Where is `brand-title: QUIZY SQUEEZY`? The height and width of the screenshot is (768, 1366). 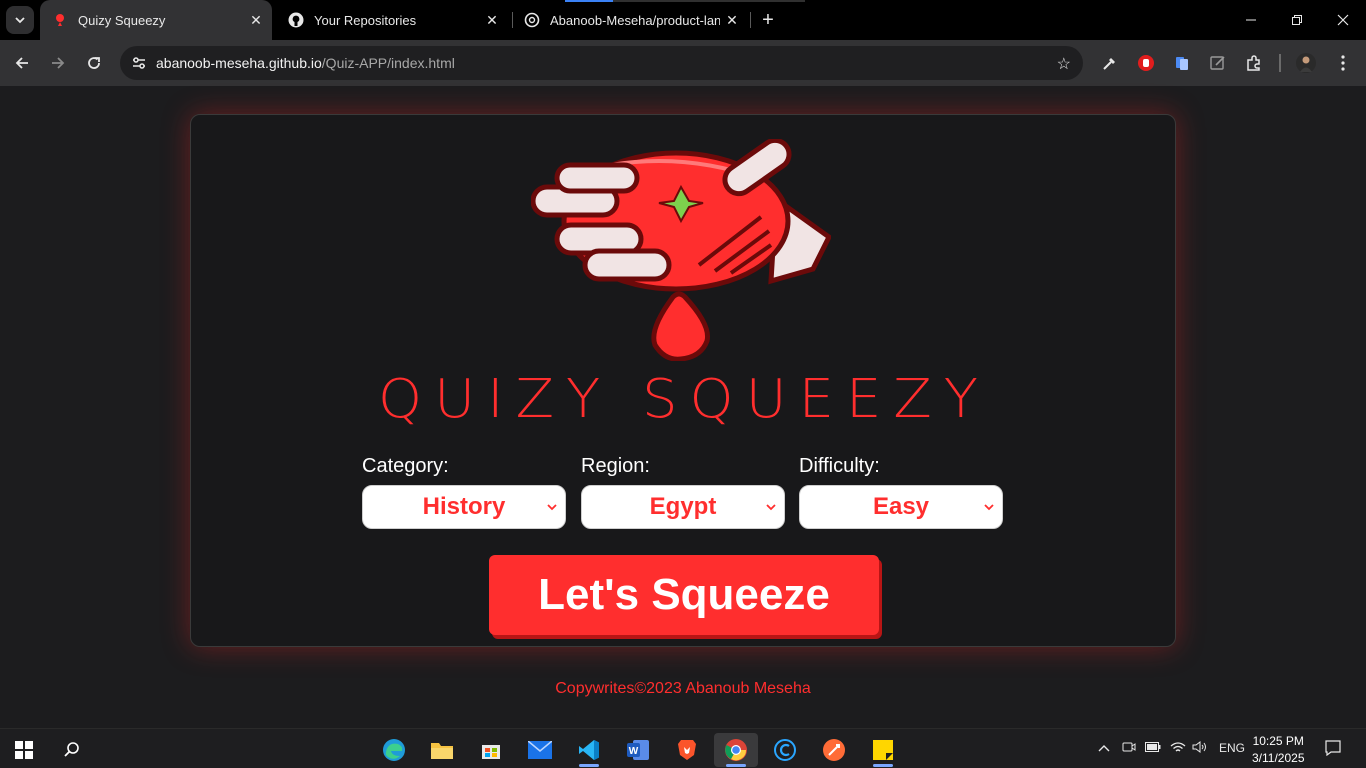
brand-title: QUIZY SQUEEZY is located at coordinates (684, 399).